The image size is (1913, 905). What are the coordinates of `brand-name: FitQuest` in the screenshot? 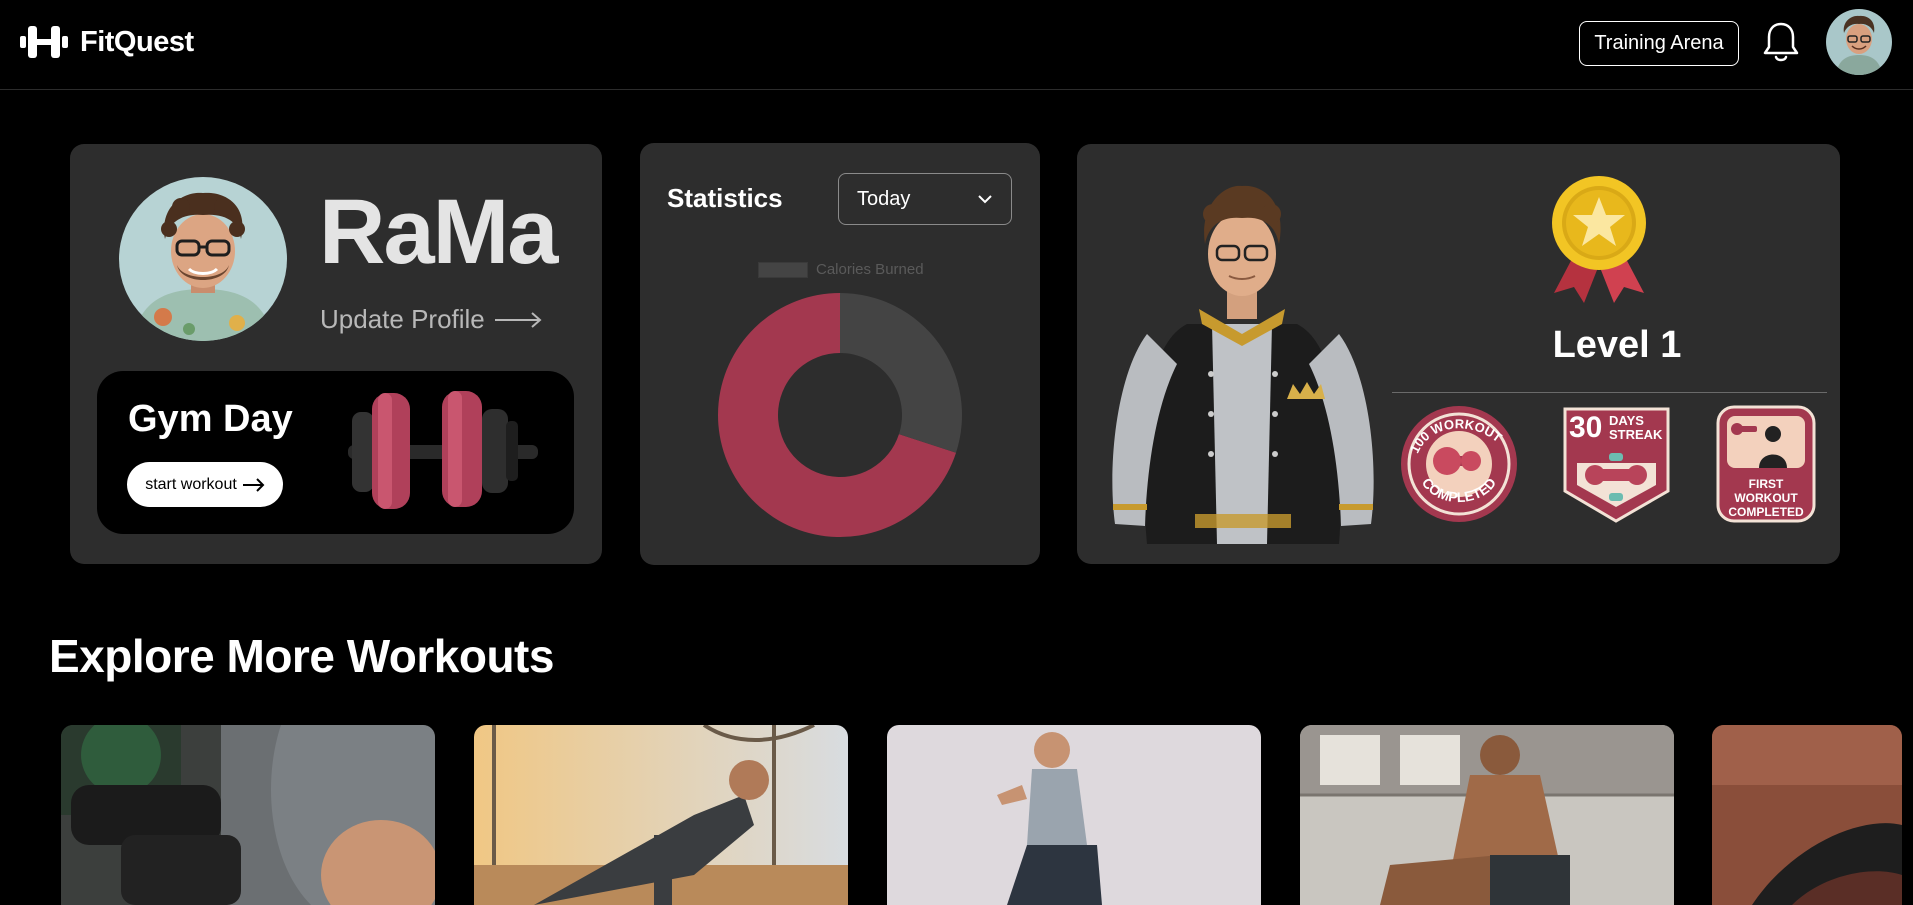 It's located at (137, 41).